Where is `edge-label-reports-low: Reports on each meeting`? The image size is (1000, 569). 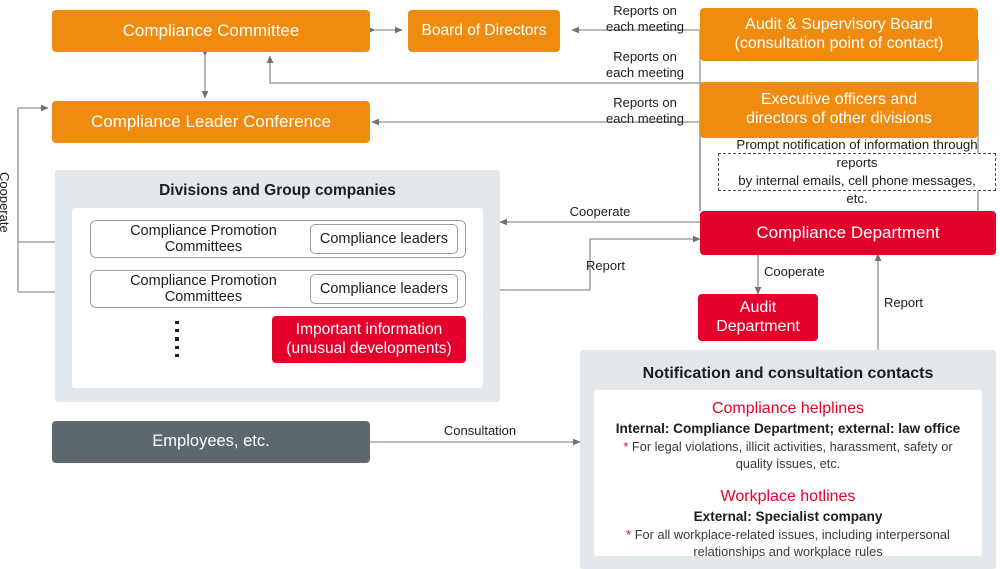
edge-label-reports-low: Reports on each meeting is located at coordinates (645, 111).